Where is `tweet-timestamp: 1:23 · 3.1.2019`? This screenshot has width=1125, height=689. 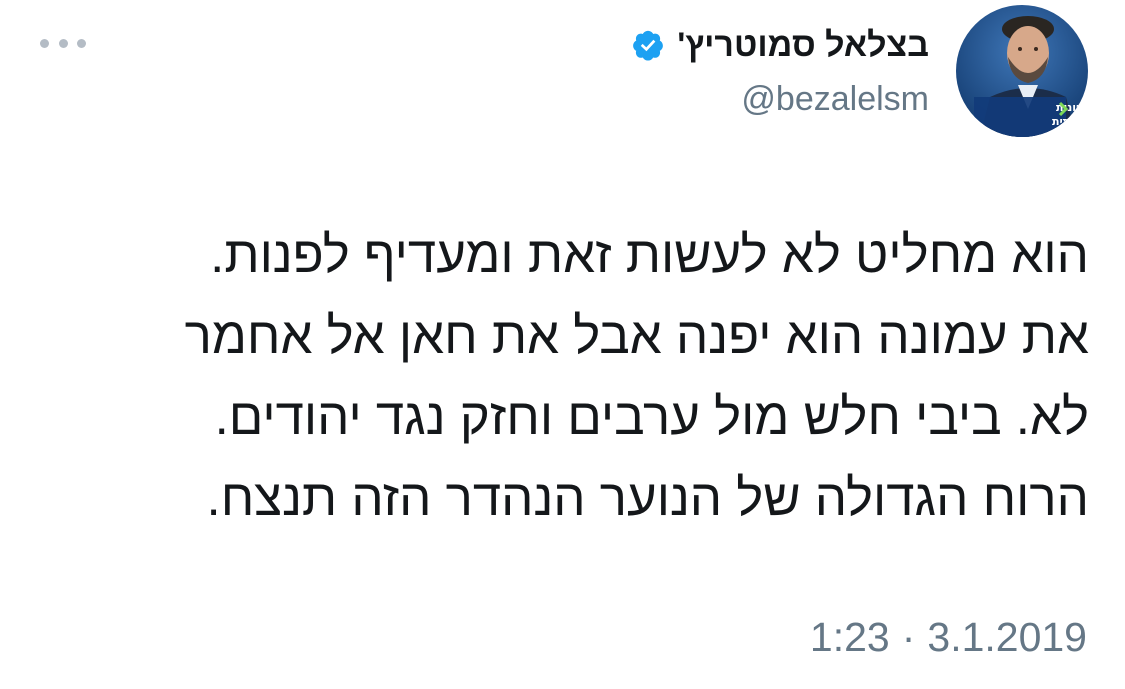 tweet-timestamp: 1:23 · 3.1.2019 is located at coordinates (948, 637).